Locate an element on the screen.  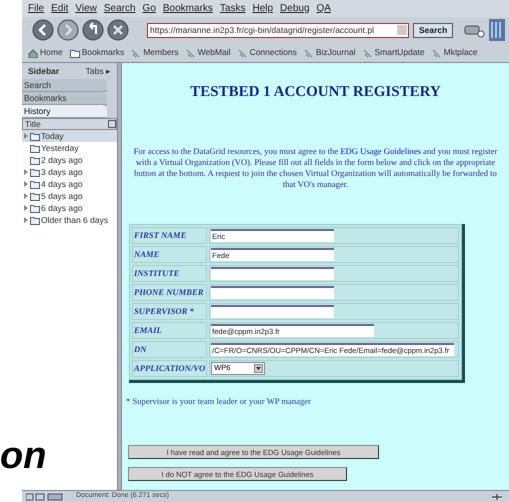
back-button is located at coordinates (43, 30).